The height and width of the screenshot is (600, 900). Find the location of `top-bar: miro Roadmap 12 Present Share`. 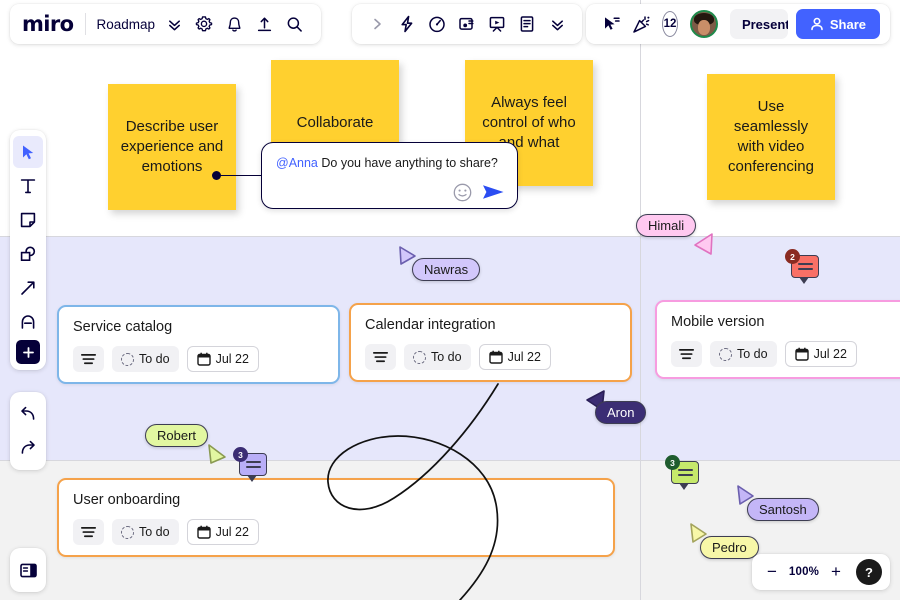

top-bar: miro Roadmap 12 Present Share is located at coordinates (450, 24).